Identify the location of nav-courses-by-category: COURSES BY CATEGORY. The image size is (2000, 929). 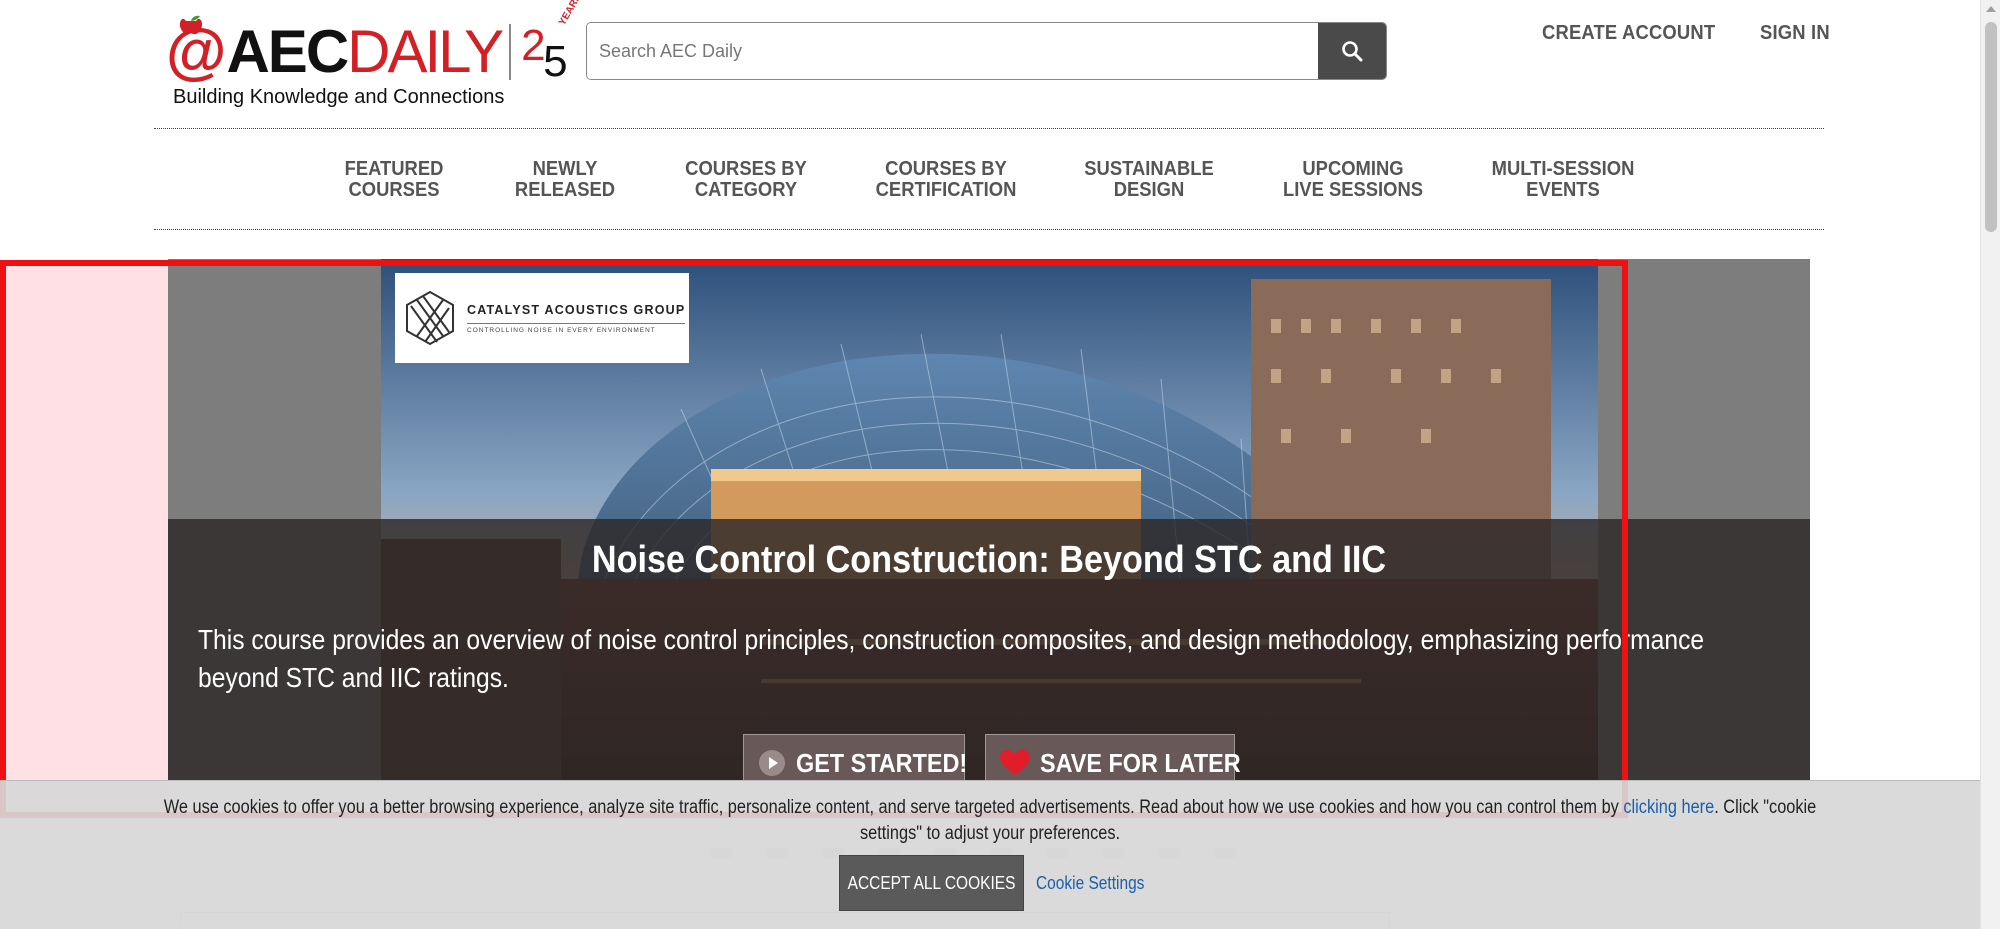
(746, 180).